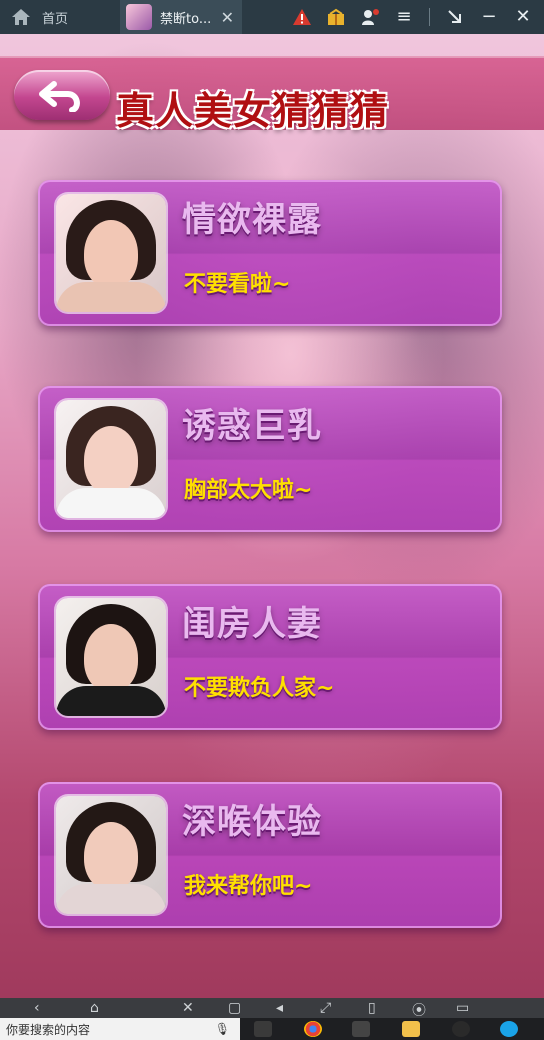 Image resolution: width=544 pixels, height=1040 pixels. Describe the element at coordinates (404, 17) in the screenshot. I see `menu-icon: ≡` at that location.